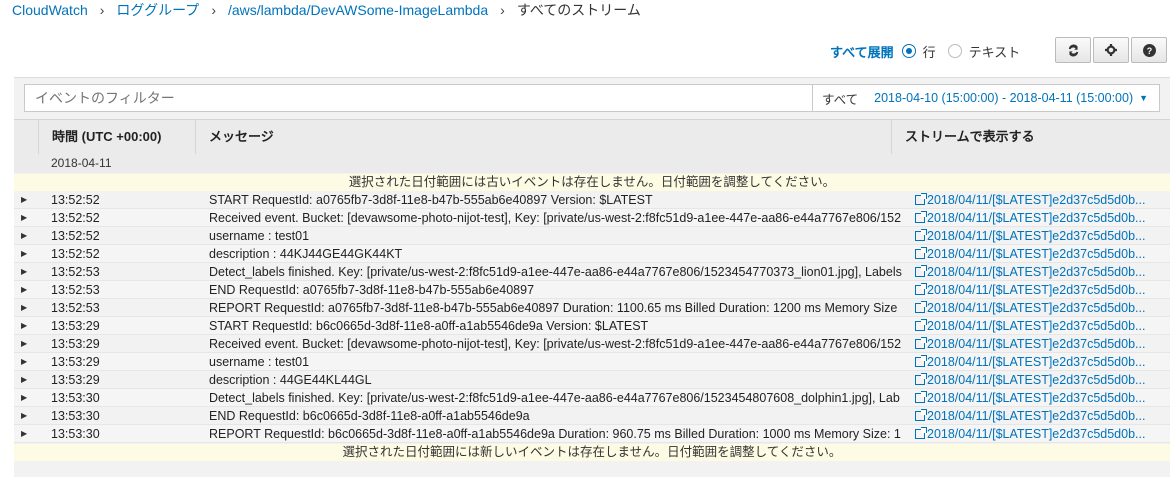  I want to click on view-text-radio, so click(954, 51).